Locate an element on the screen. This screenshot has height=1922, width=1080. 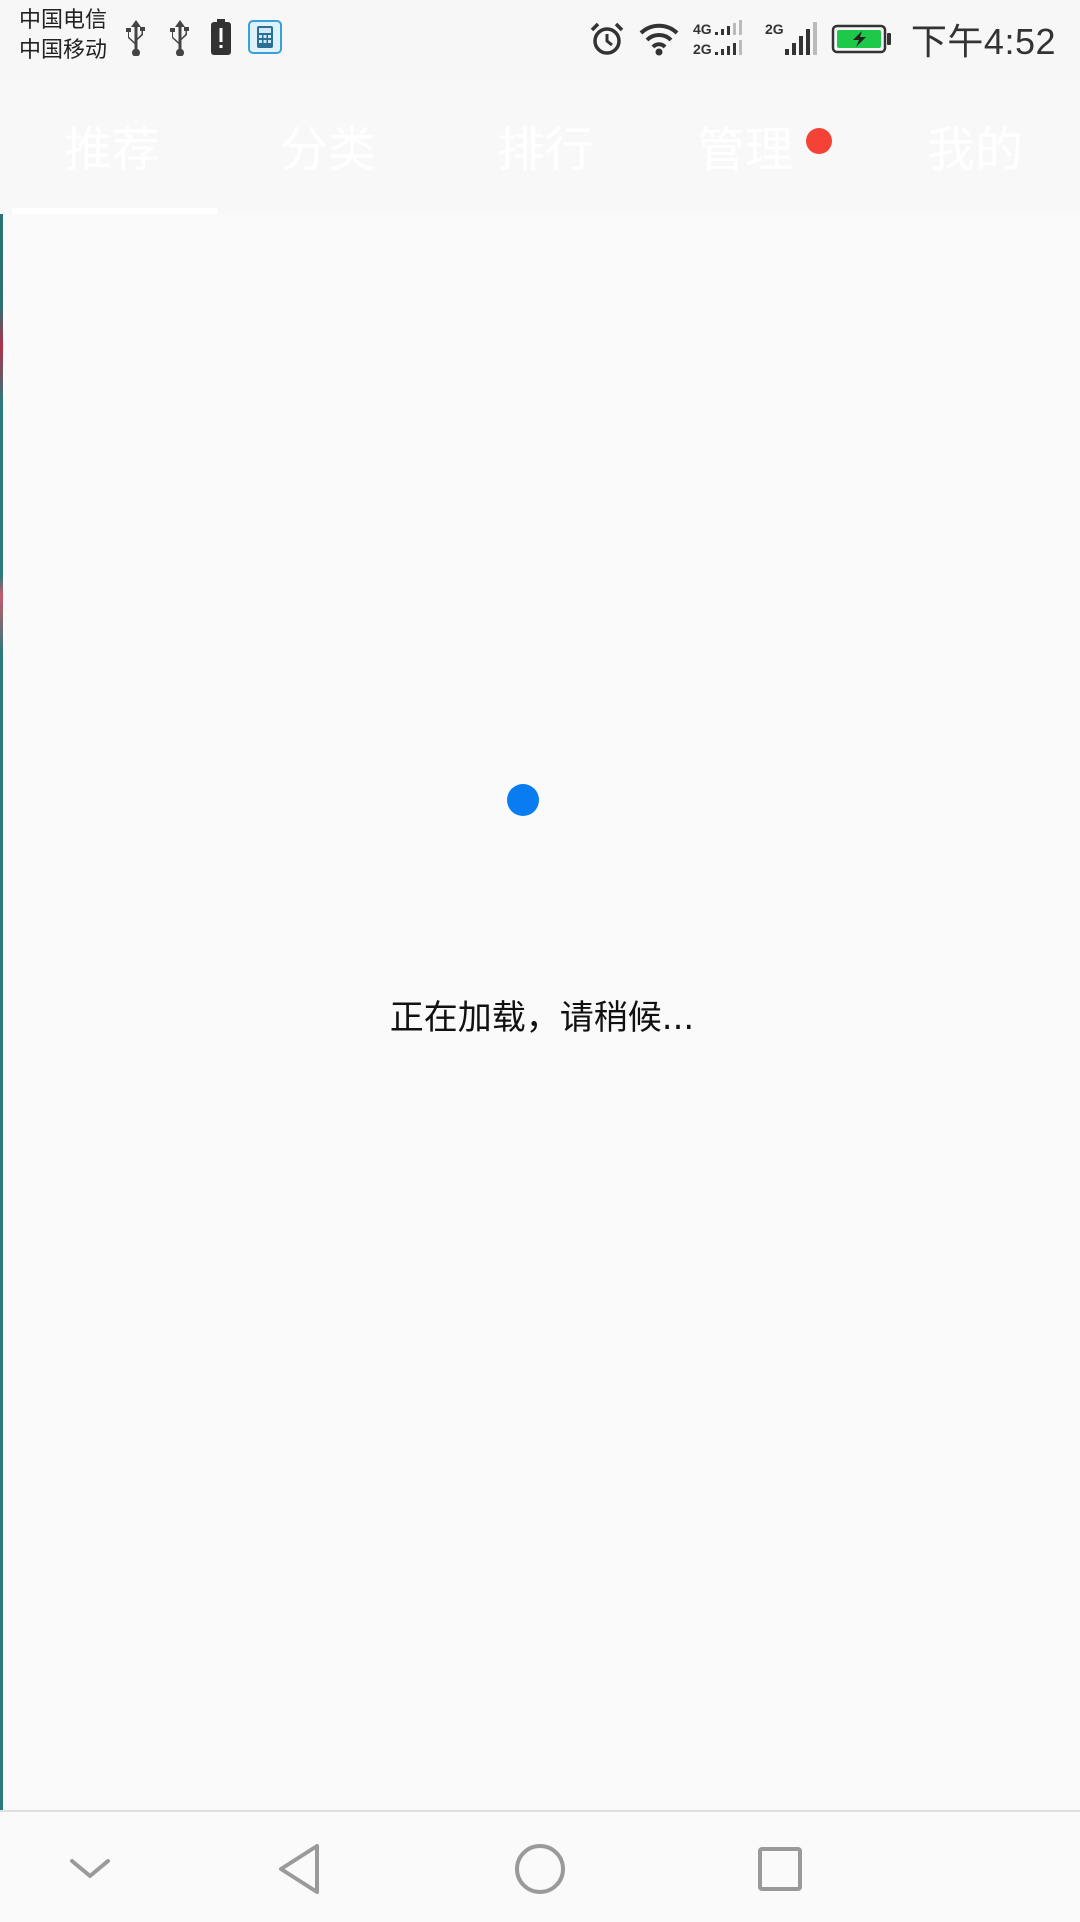
recents-icon is located at coordinates (780, 1869).